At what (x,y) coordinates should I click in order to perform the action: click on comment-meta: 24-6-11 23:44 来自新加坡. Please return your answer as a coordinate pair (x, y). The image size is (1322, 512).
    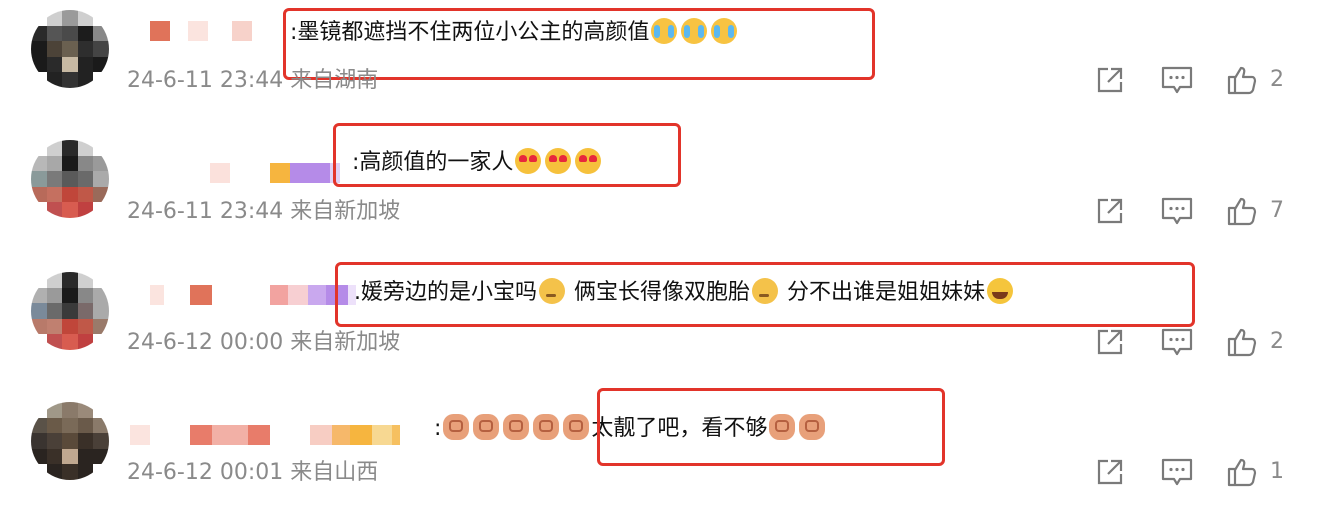
    Looking at the image, I should click on (263, 212).